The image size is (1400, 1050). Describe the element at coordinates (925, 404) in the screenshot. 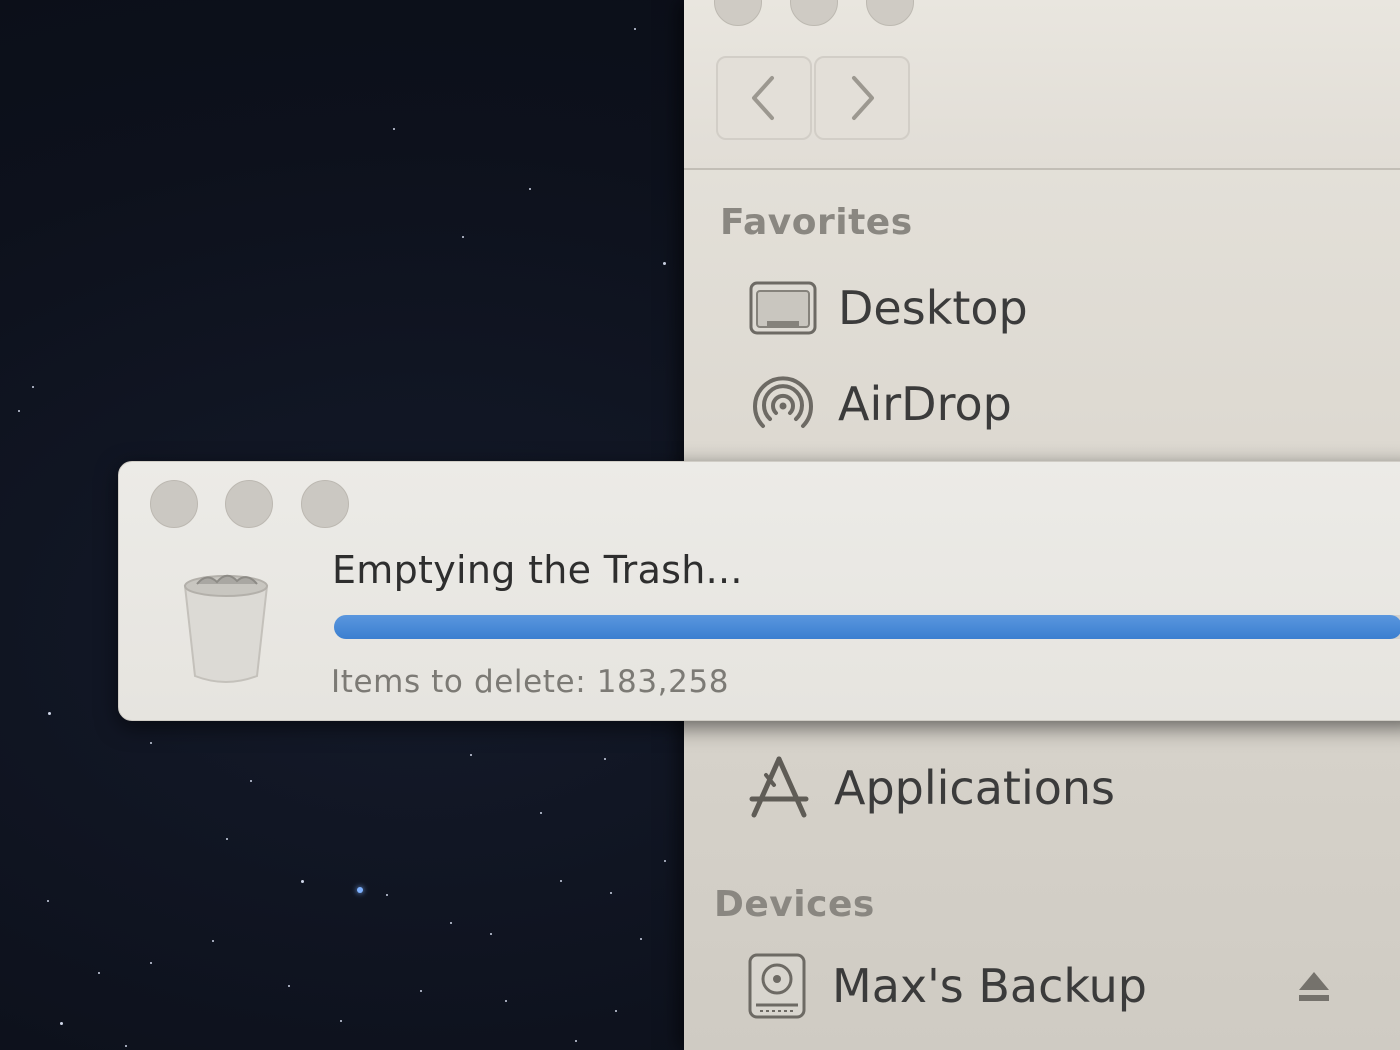

I see `sidebar-item-label: AirDrop` at that location.